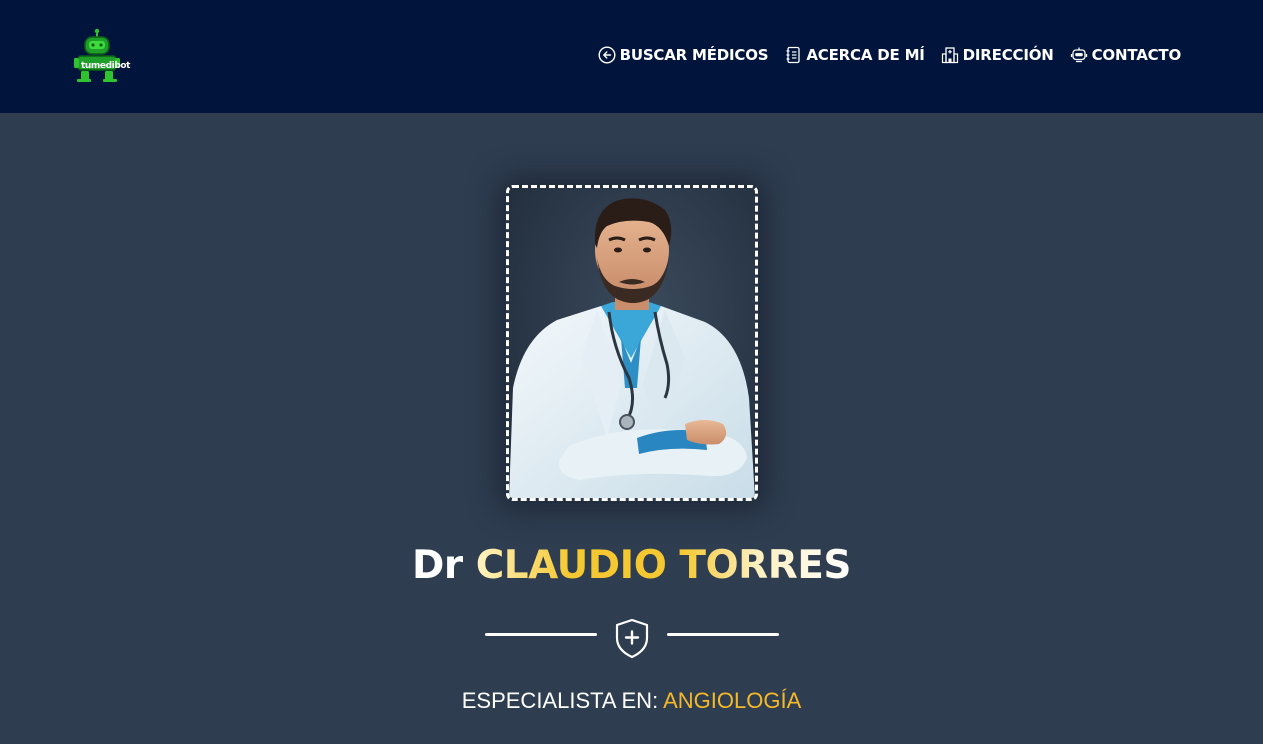 The image size is (1263, 744). Describe the element at coordinates (865, 55) in the screenshot. I see `nav-label: ACERCA DE MÍ` at that location.